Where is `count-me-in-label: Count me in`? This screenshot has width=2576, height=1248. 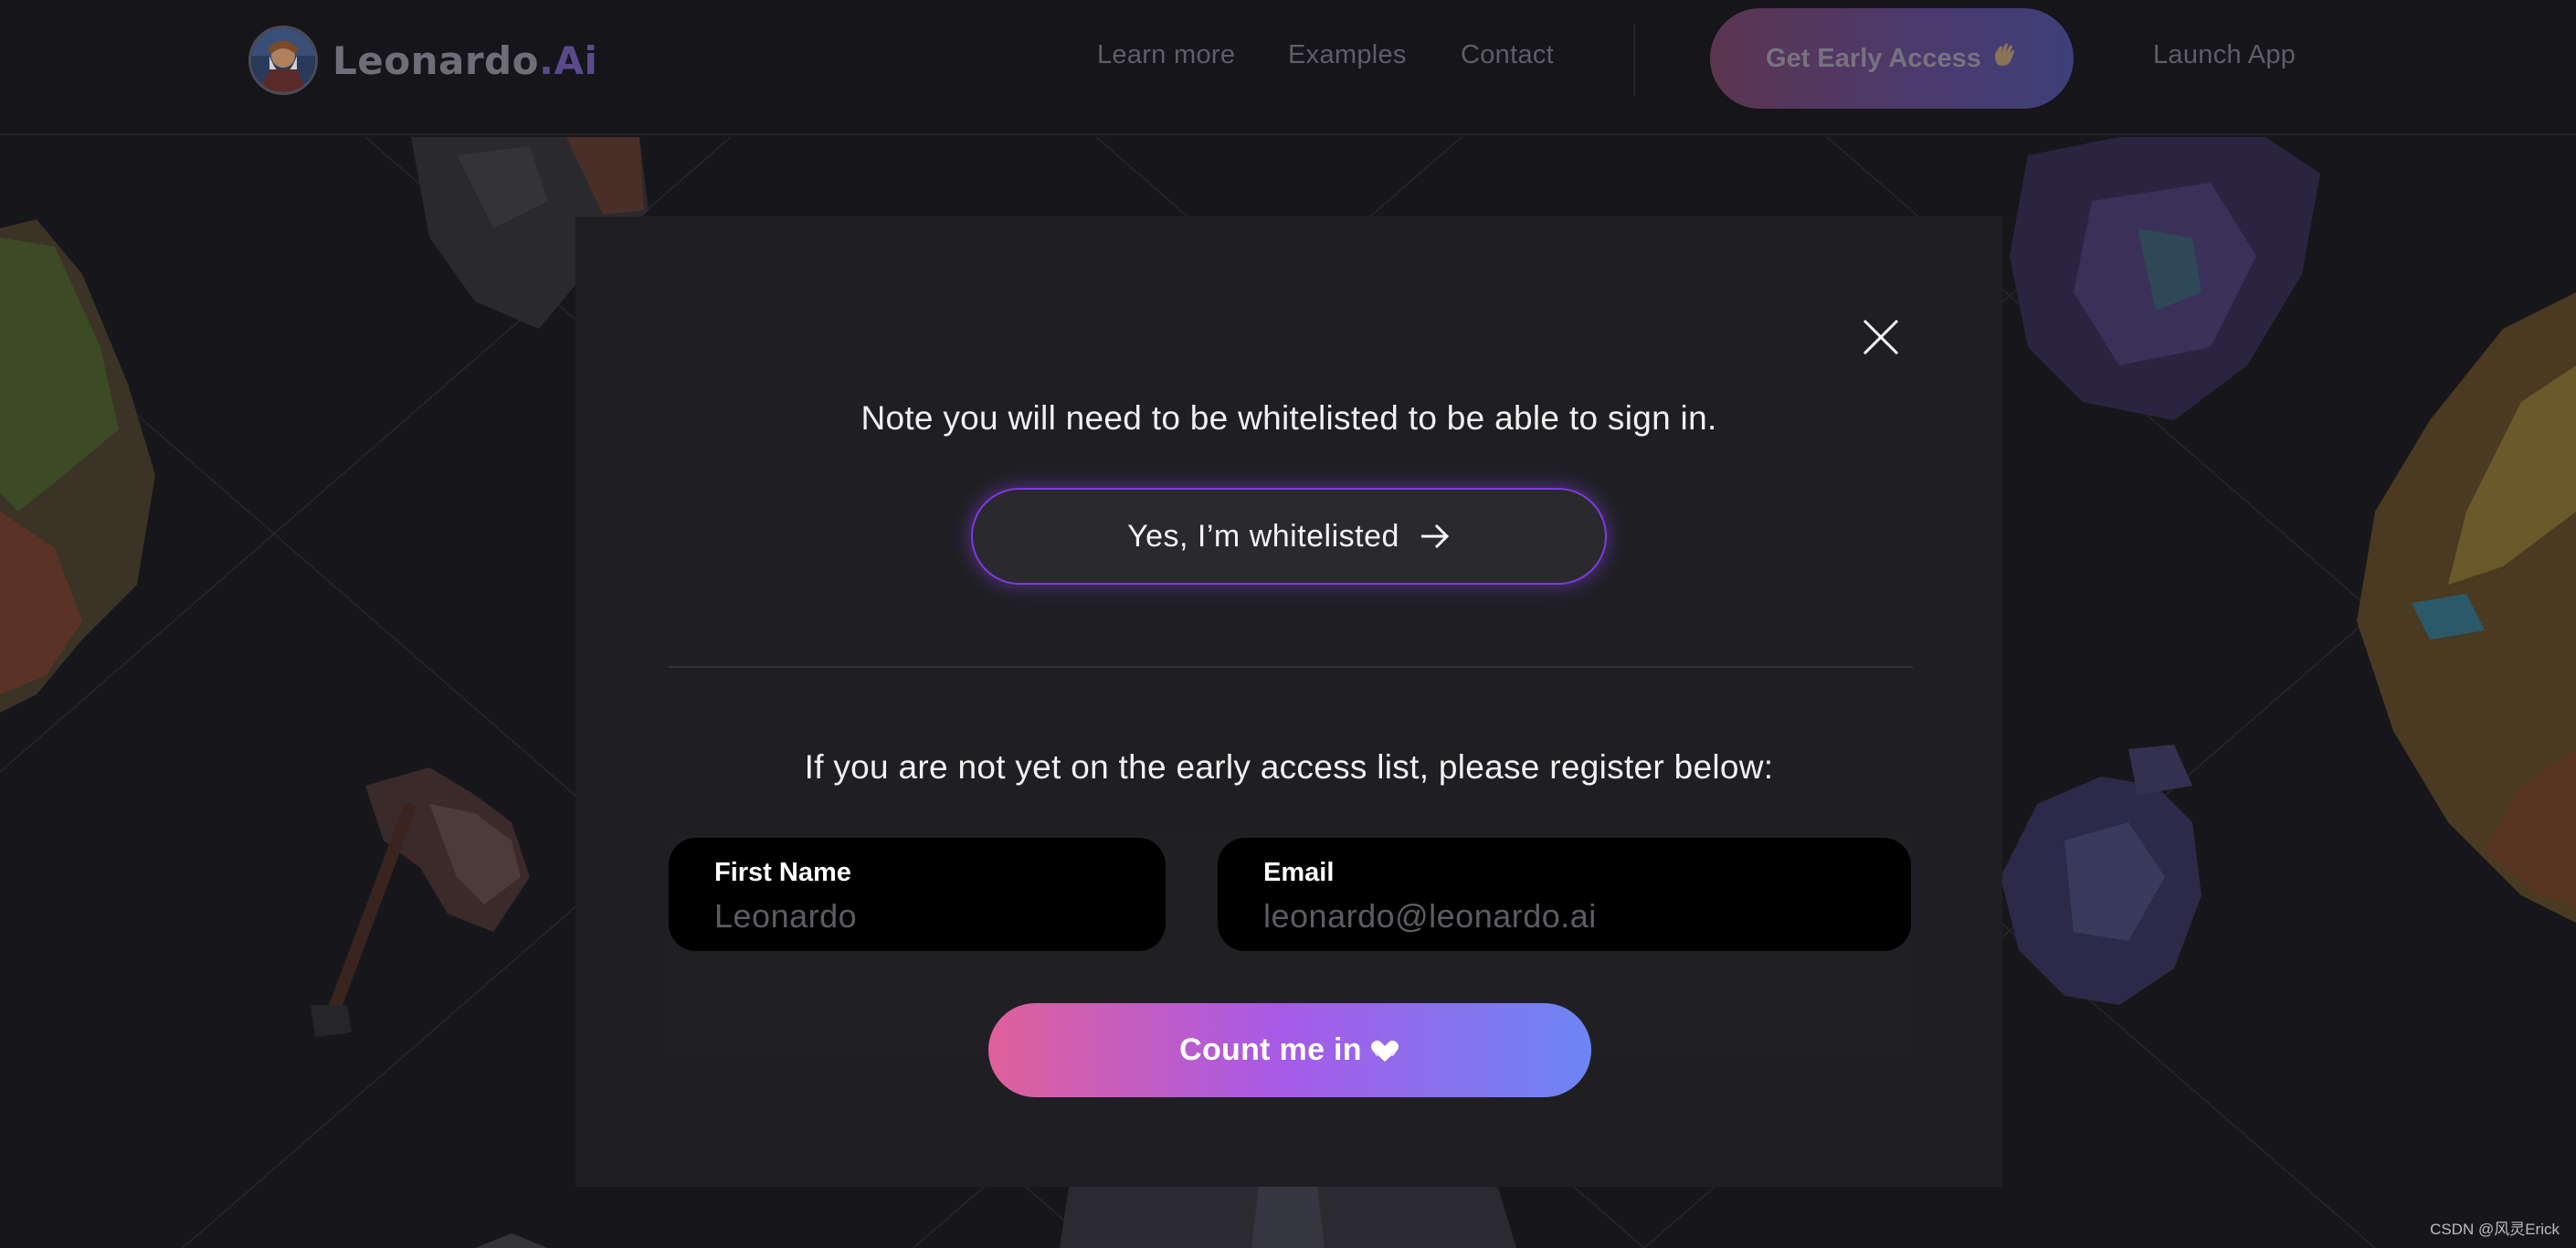
count-me-in-label: Count me in is located at coordinates (1271, 1049).